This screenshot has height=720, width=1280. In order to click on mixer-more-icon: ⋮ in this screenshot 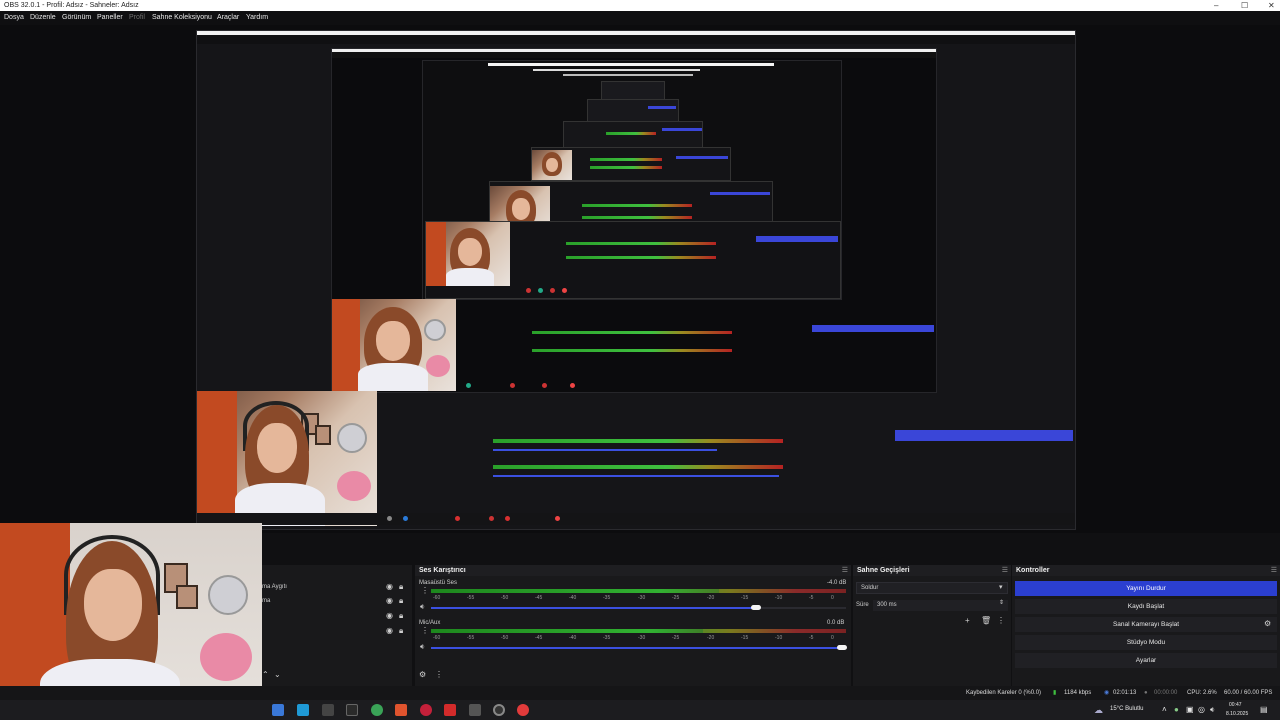, I will do `click(439, 675)`.